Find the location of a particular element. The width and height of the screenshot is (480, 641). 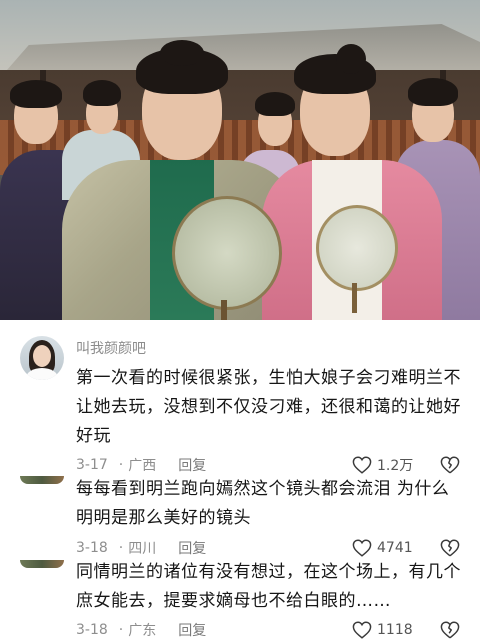

comment-text: 每每看到明兰跑向嫣然这个镜头都会流泪 为什么明明是那么美好的镜头 is located at coordinates (263, 503).